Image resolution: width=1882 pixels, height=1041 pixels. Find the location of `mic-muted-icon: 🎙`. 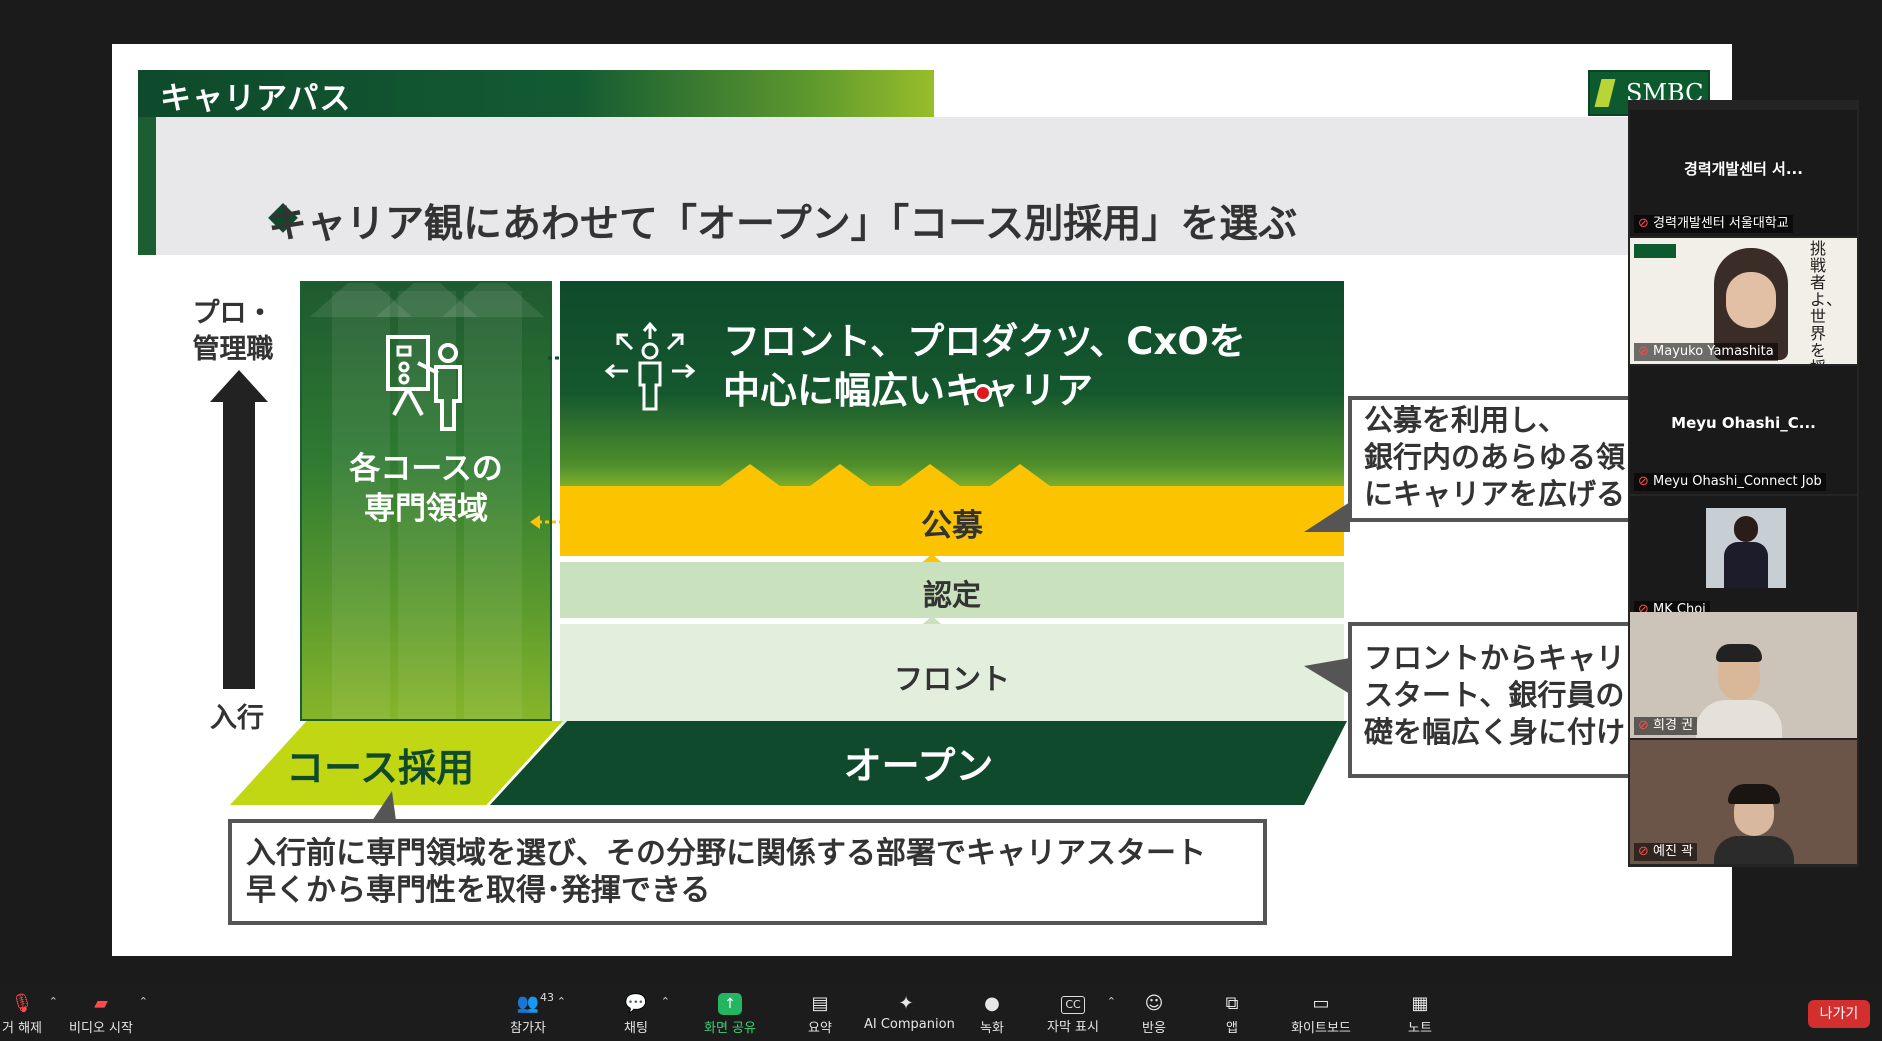

mic-muted-icon: 🎙 is located at coordinates (22, 1003).